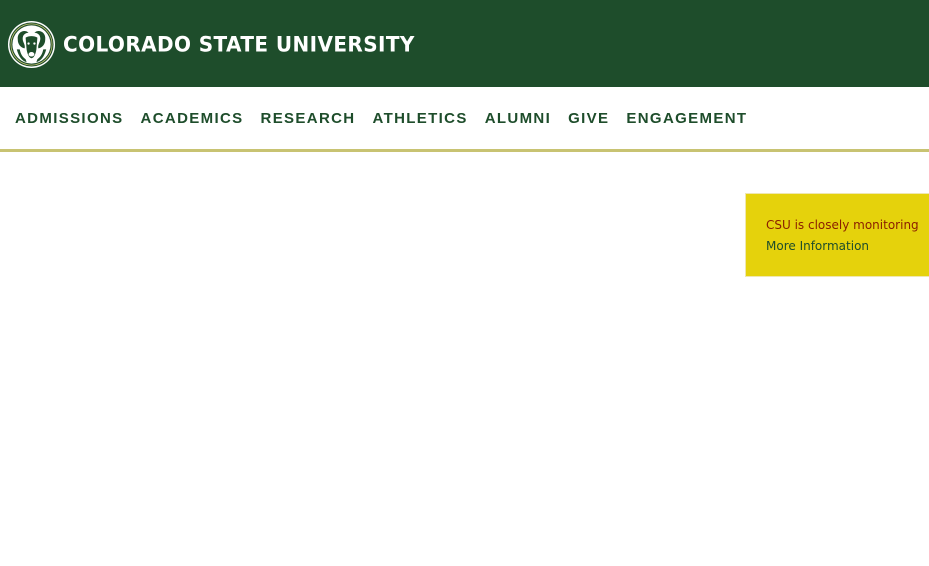 This screenshot has width=929, height=566. I want to click on nav-item-give: GIVE, so click(588, 118).